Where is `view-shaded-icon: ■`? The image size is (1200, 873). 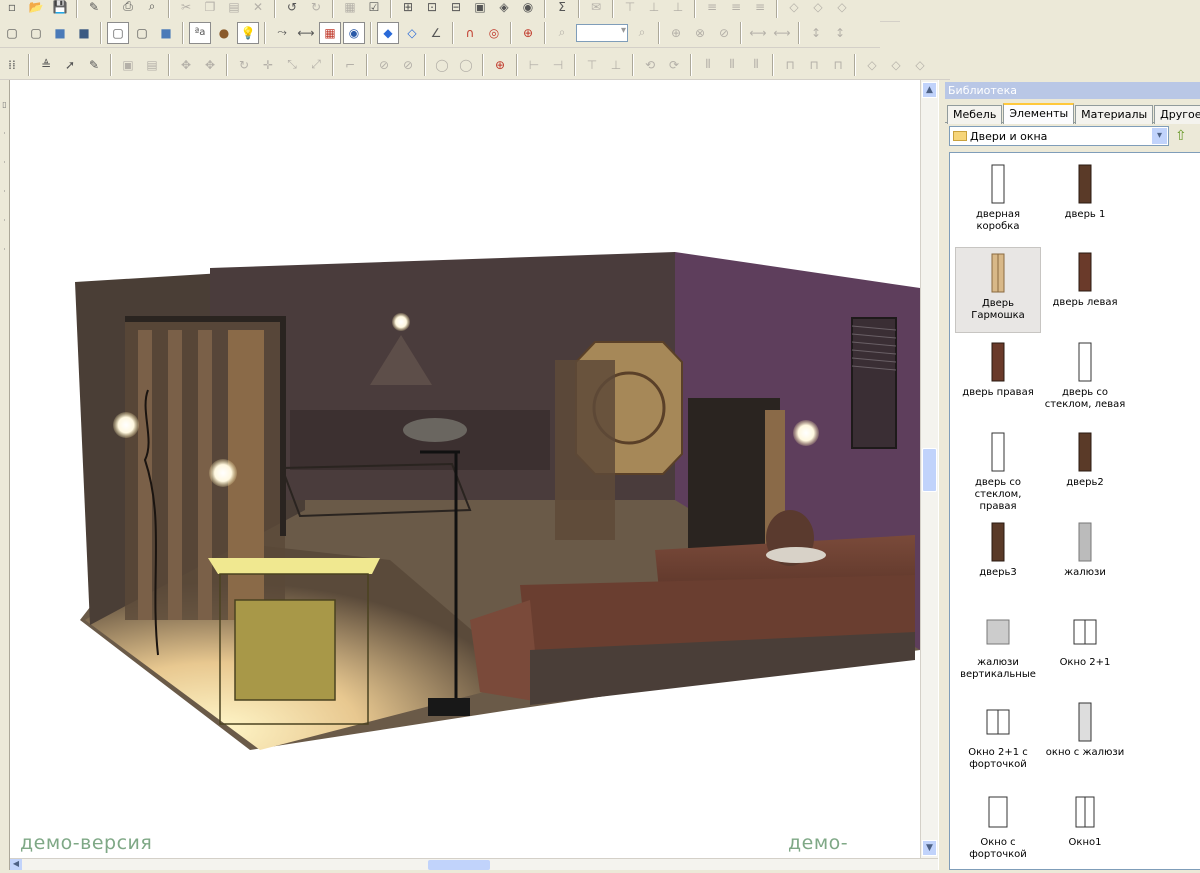 view-shaded-icon: ■ is located at coordinates (166, 33).